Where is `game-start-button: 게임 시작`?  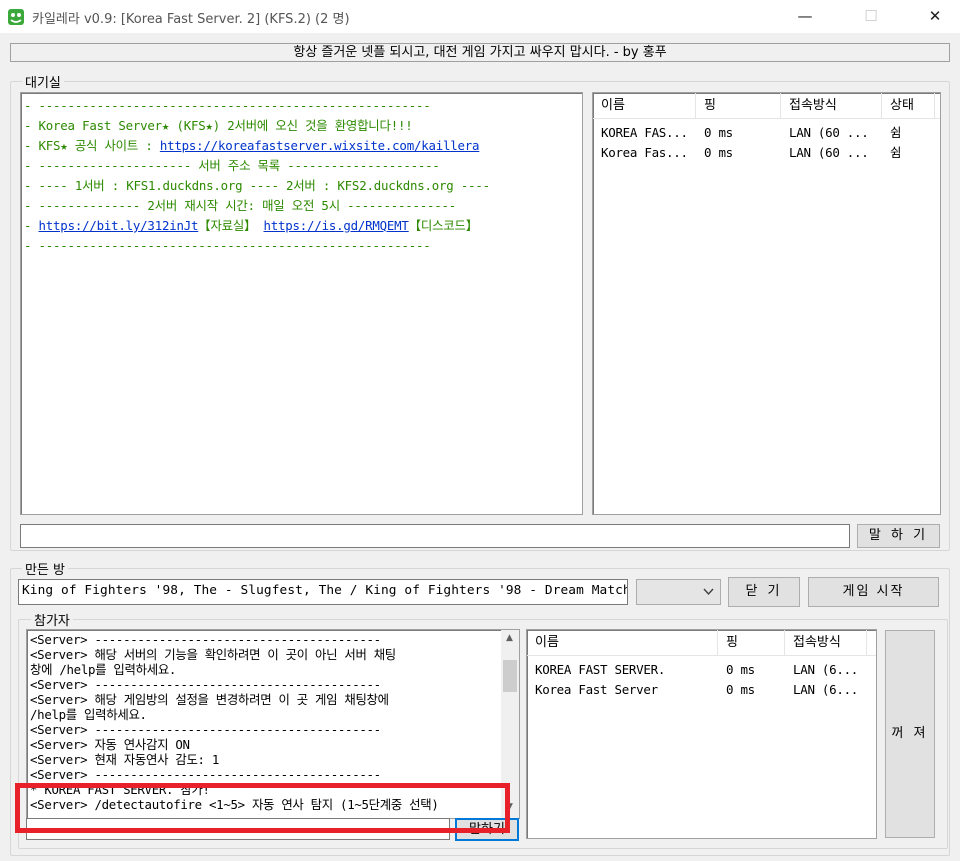
game-start-button: 게임 시작 is located at coordinates (873, 592).